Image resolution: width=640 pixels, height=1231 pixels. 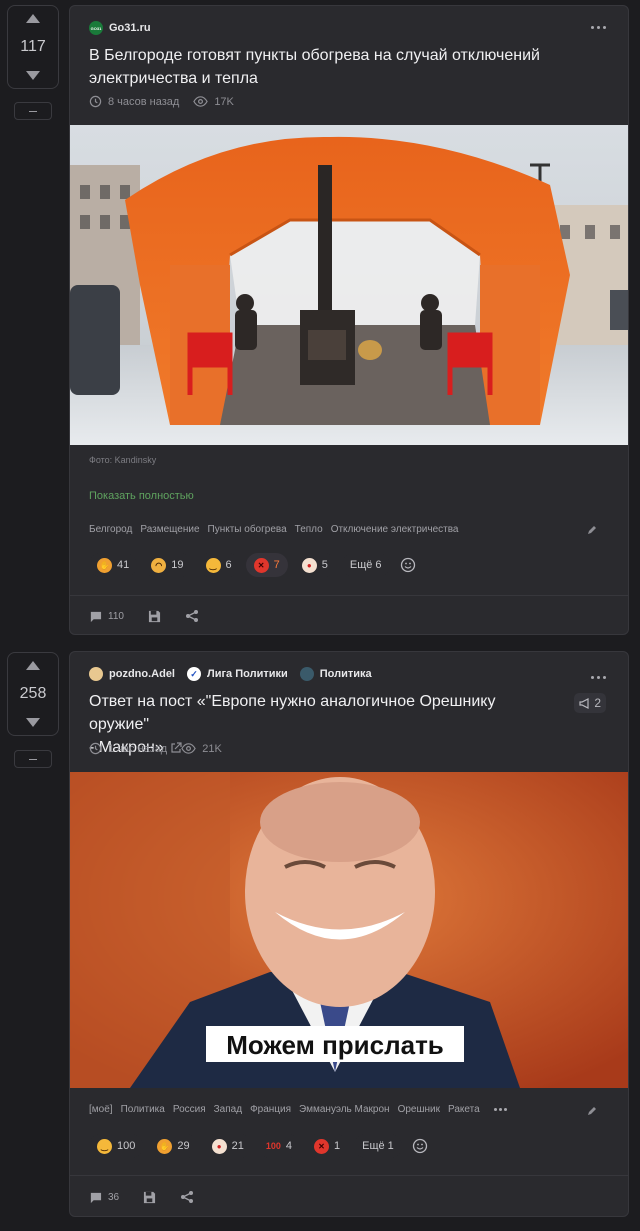 I want to click on community-name: Go31.ru, so click(x=130, y=28).